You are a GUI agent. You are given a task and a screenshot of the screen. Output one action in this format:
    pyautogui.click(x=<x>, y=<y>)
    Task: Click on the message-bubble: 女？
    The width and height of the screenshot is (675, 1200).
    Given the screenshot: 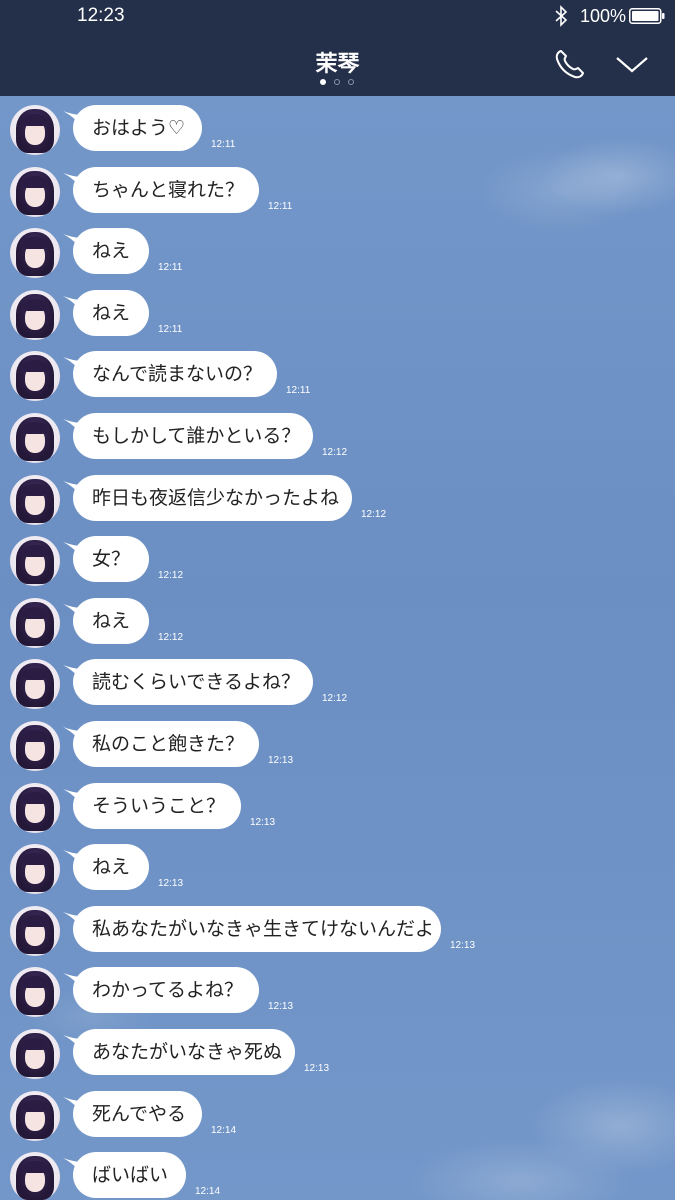 What is the action you would take?
    pyautogui.click(x=111, y=559)
    